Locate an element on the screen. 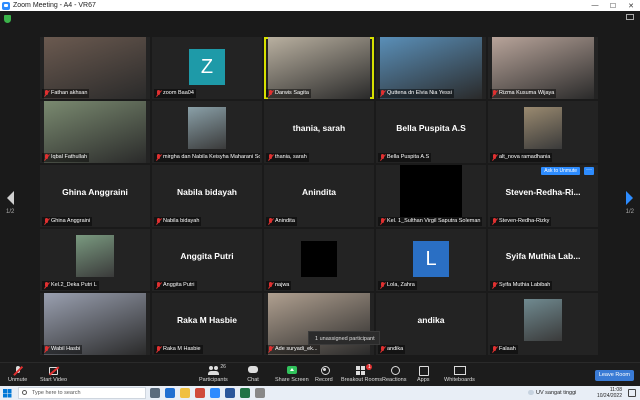 The width and height of the screenshot is (640, 400). participant-tile: andika andika is located at coordinates (431, 324).